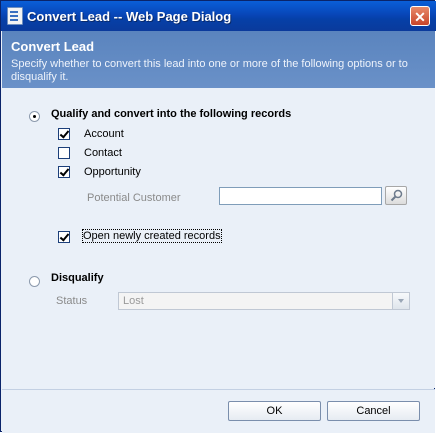 The image size is (437, 434). I want to click on ok-button: OK, so click(274, 411).